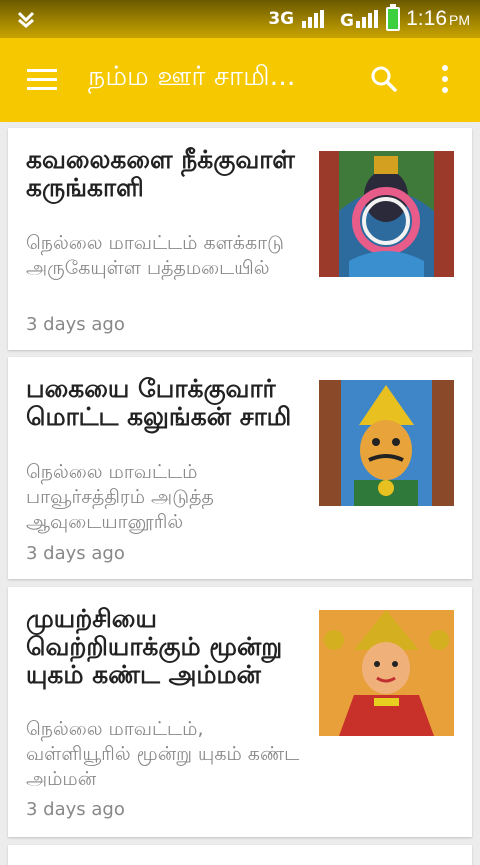  What do you see at coordinates (426, 18) in the screenshot?
I see `clock-time: 1:16` at bounding box center [426, 18].